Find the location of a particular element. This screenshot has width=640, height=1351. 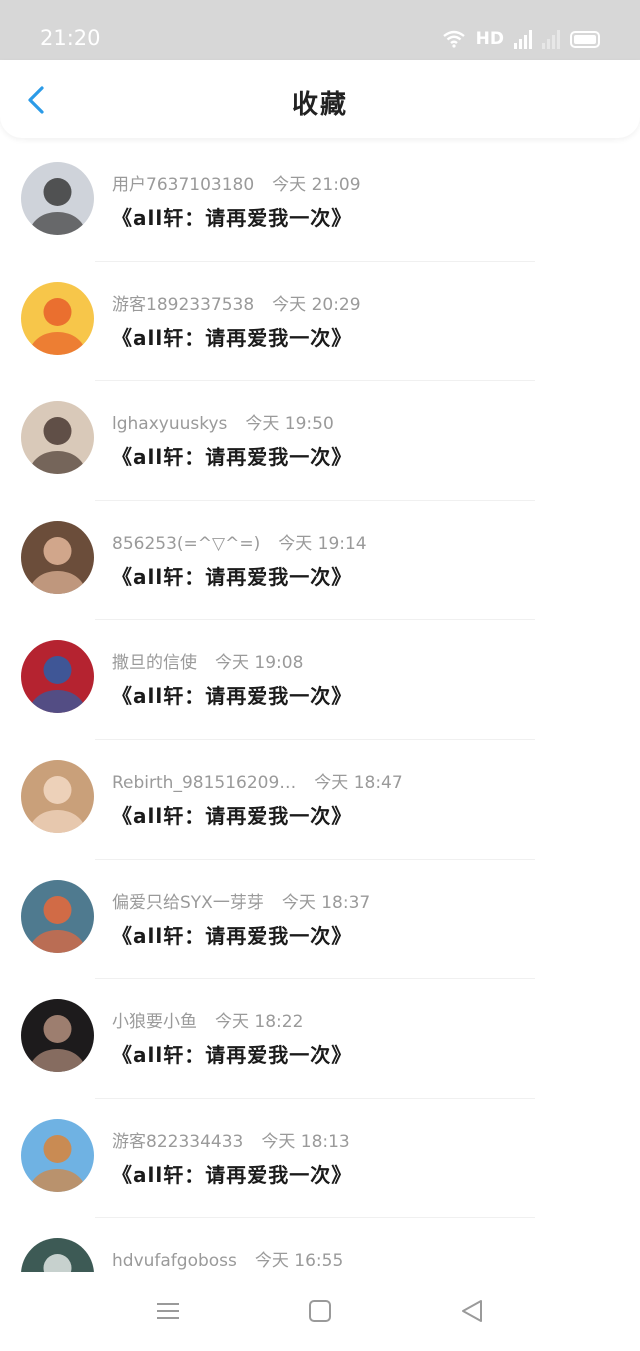

item-meta: 撒旦的信使 今天 19:08 is located at coordinates (207, 660).